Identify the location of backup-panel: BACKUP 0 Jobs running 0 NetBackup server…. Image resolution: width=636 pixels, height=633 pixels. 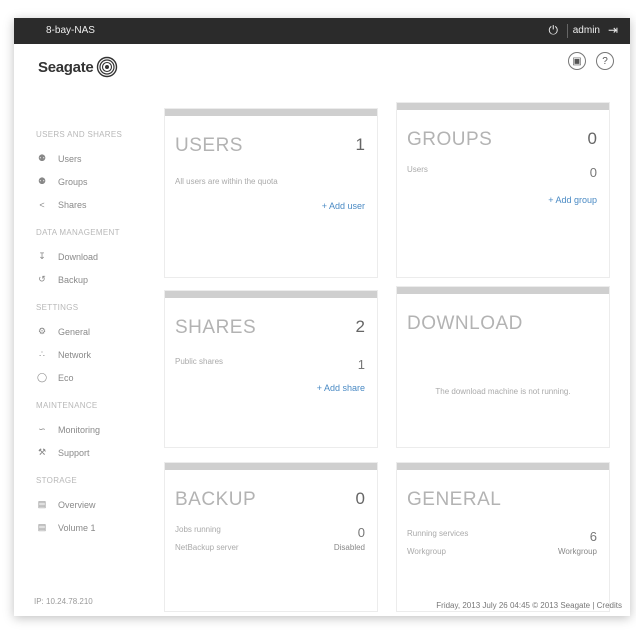
(271, 537).